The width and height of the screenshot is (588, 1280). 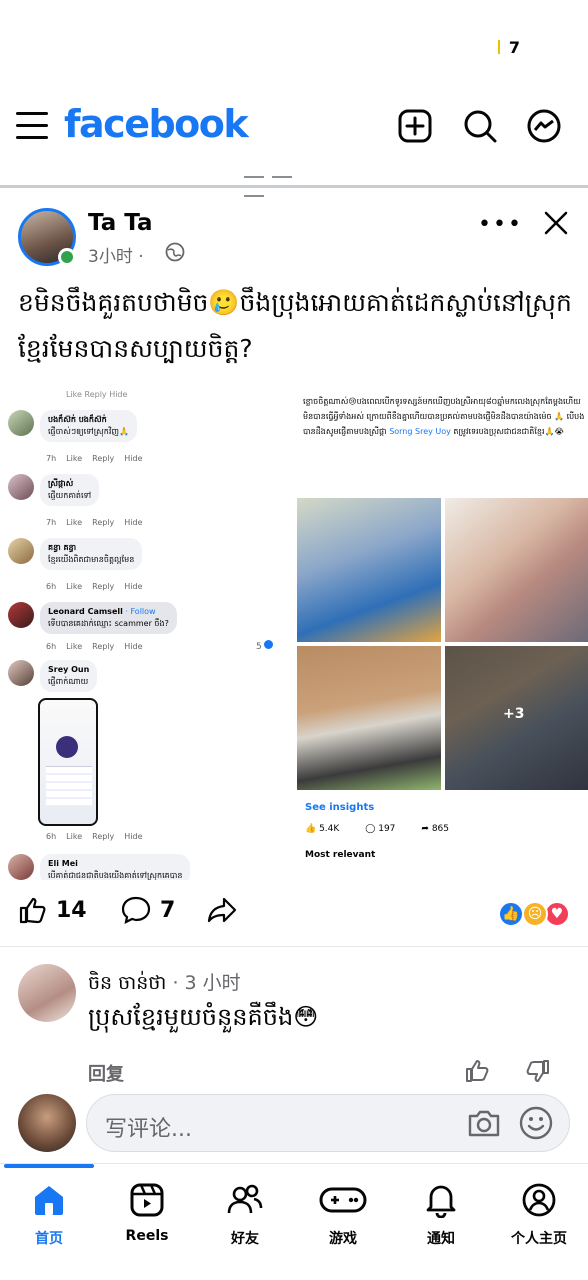 I want to click on camera-icon, so click(x=484, y=1123).